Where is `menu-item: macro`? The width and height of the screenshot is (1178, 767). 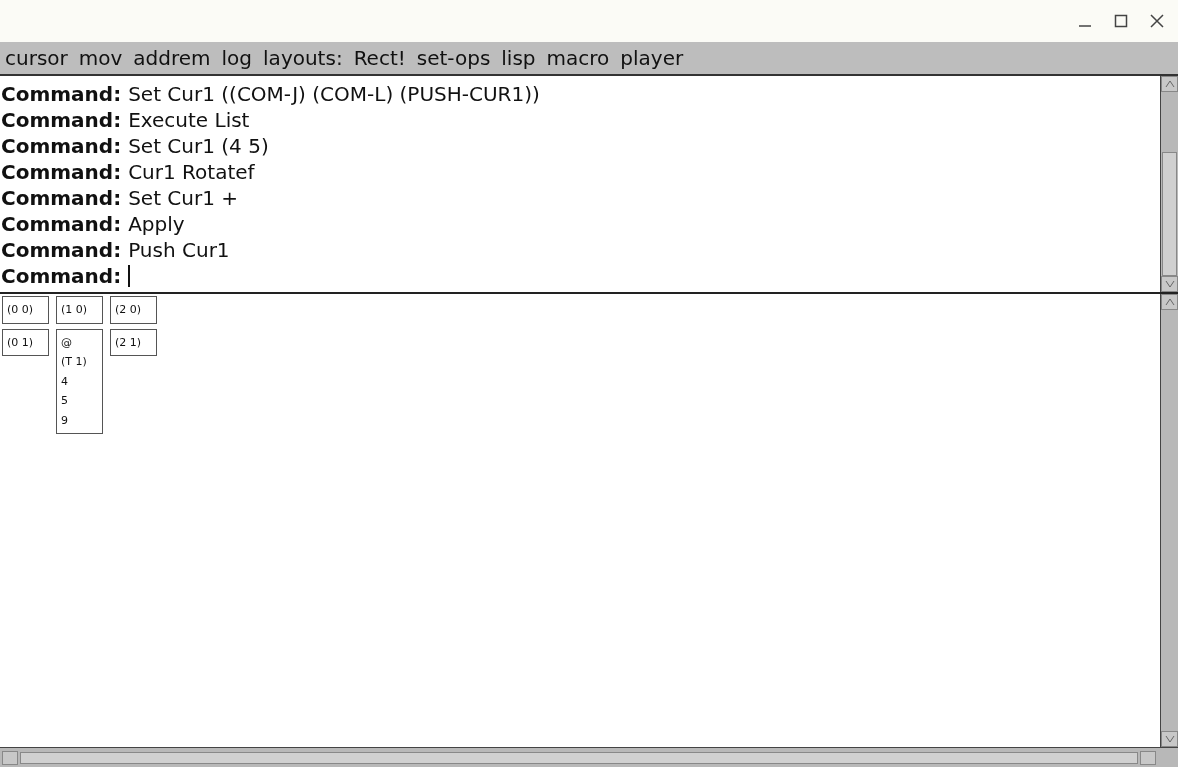
menu-item: macro is located at coordinates (578, 58).